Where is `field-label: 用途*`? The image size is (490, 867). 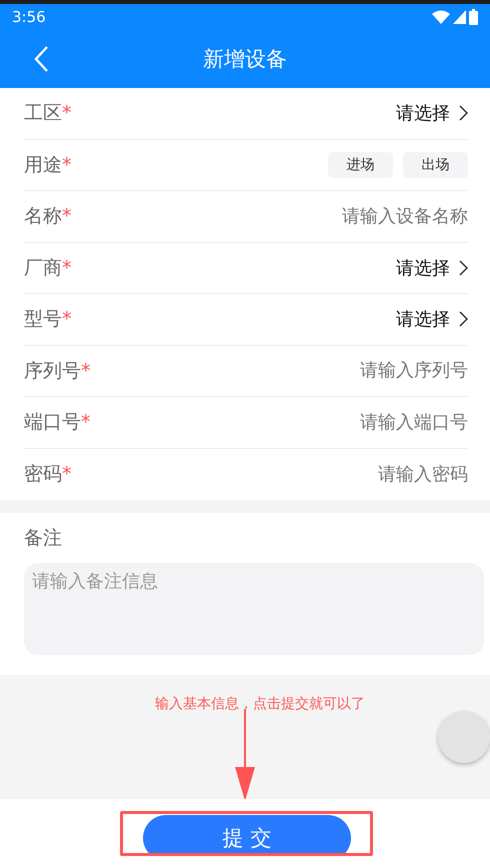 field-label: 用途* is located at coordinates (48, 165).